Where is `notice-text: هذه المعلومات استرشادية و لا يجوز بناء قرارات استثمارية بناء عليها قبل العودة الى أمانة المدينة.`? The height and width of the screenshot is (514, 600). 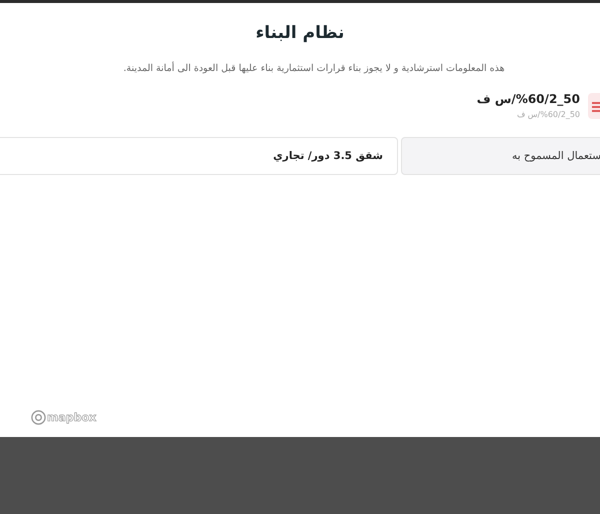 notice-text: هذه المعلومات استرشادية و لا يجوز بناء قرارات استثمارية بناء عليها قبل العودة الى أمانة المدينة. is located at coordinates (314, 68).